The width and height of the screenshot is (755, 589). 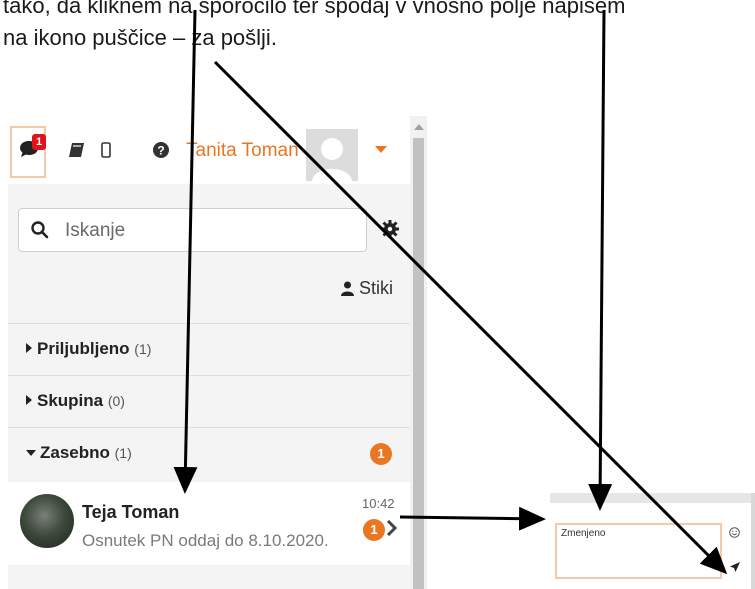 What do you see at coordinates (131, 512) in the screenshot?
I see `conversation-name: Teja Toman` at bounding box center [131, 512].